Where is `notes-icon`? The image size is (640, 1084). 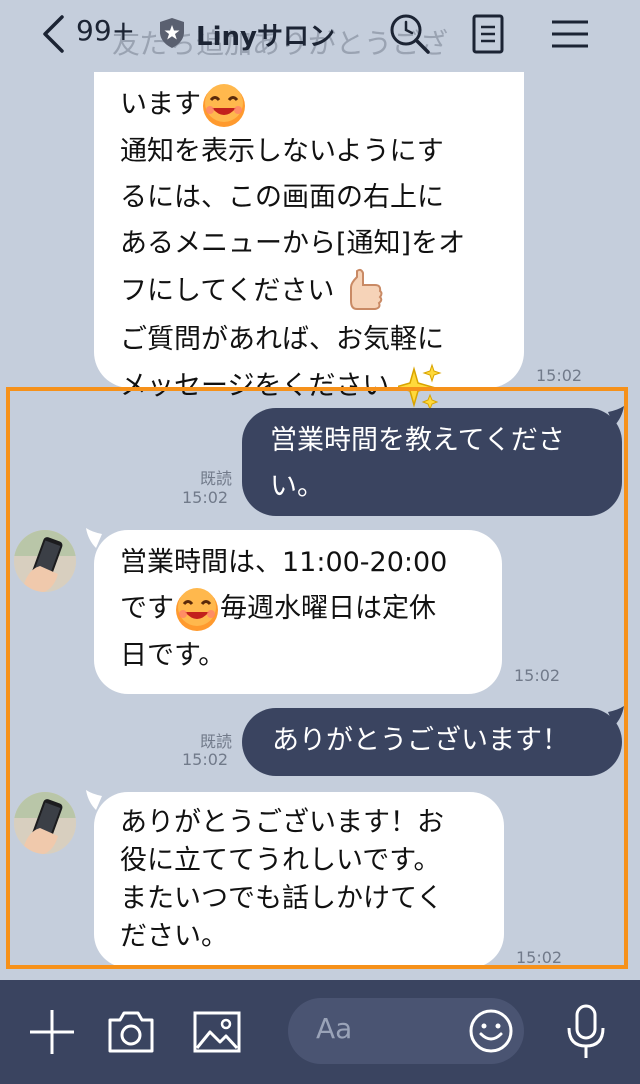
notes-icon is located at coordinates (488, 34).